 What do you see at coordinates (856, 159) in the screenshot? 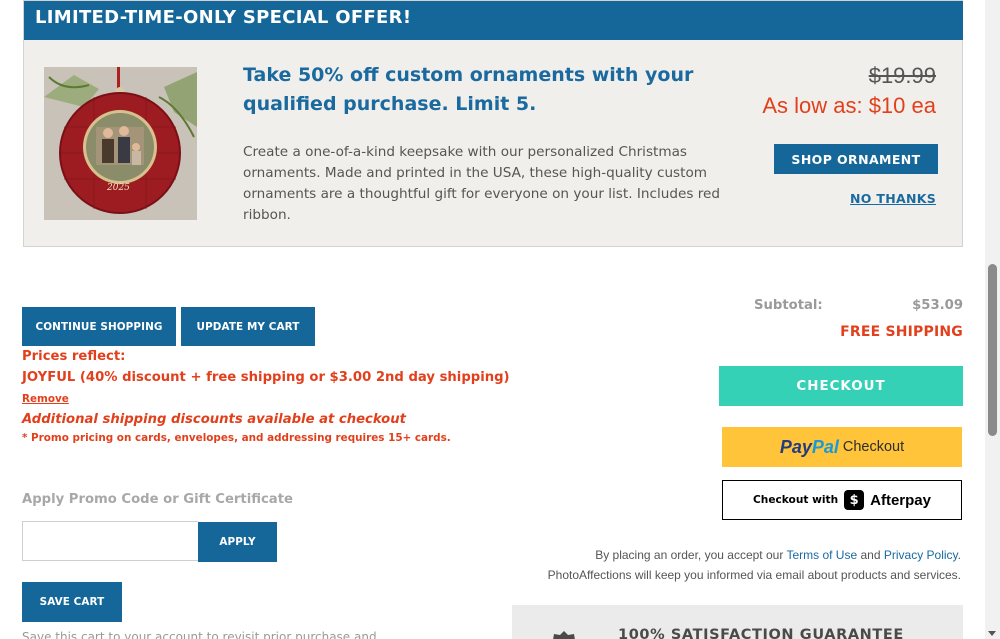
I see `shop-ornament-button: SHOP ORNAMENT` at bounding box center [856, 159].